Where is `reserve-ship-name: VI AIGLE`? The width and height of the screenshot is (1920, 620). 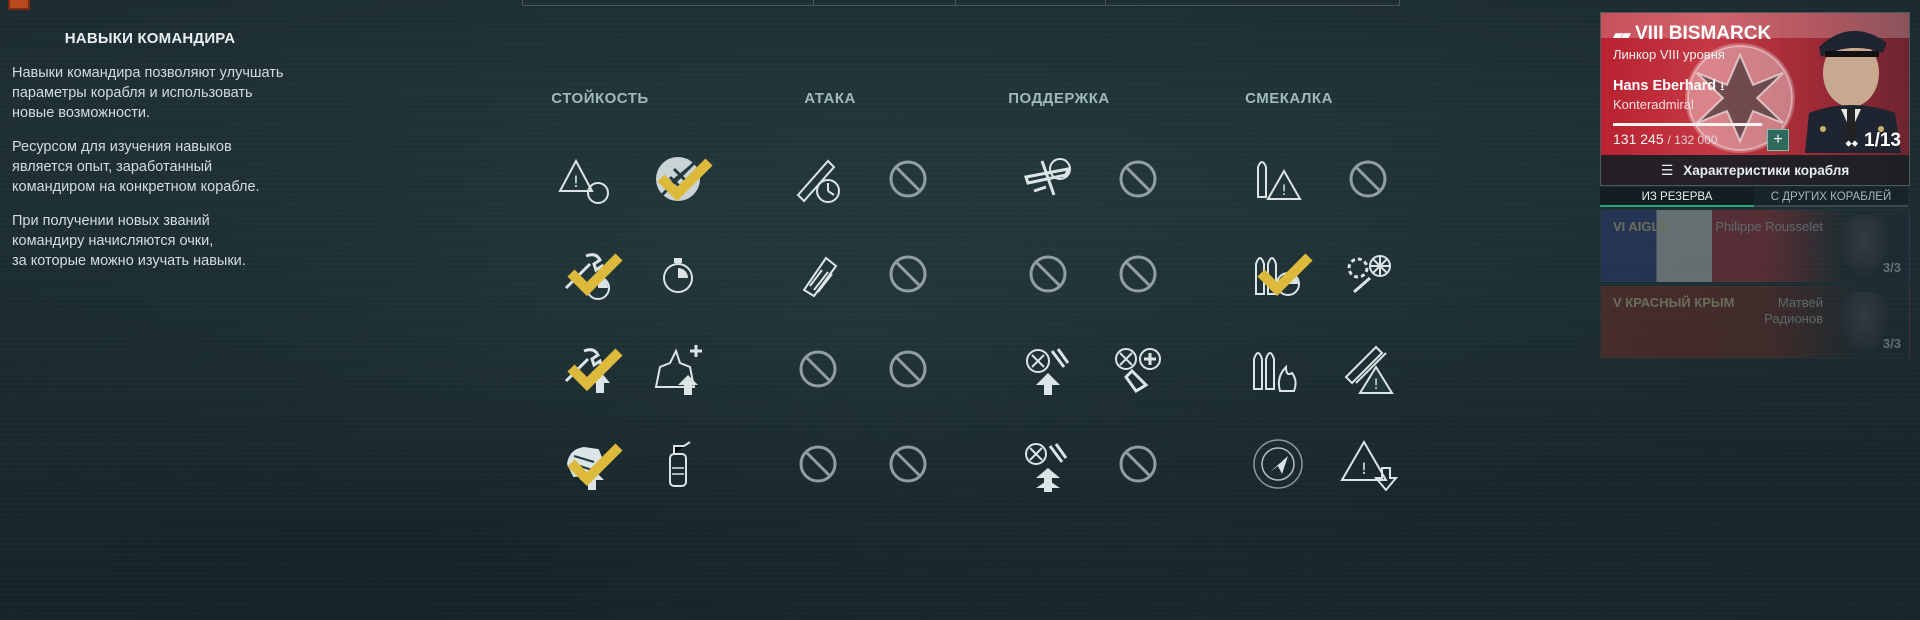 reserve-ship-name: VI AIGLE is located at coordinates (1641, 226).